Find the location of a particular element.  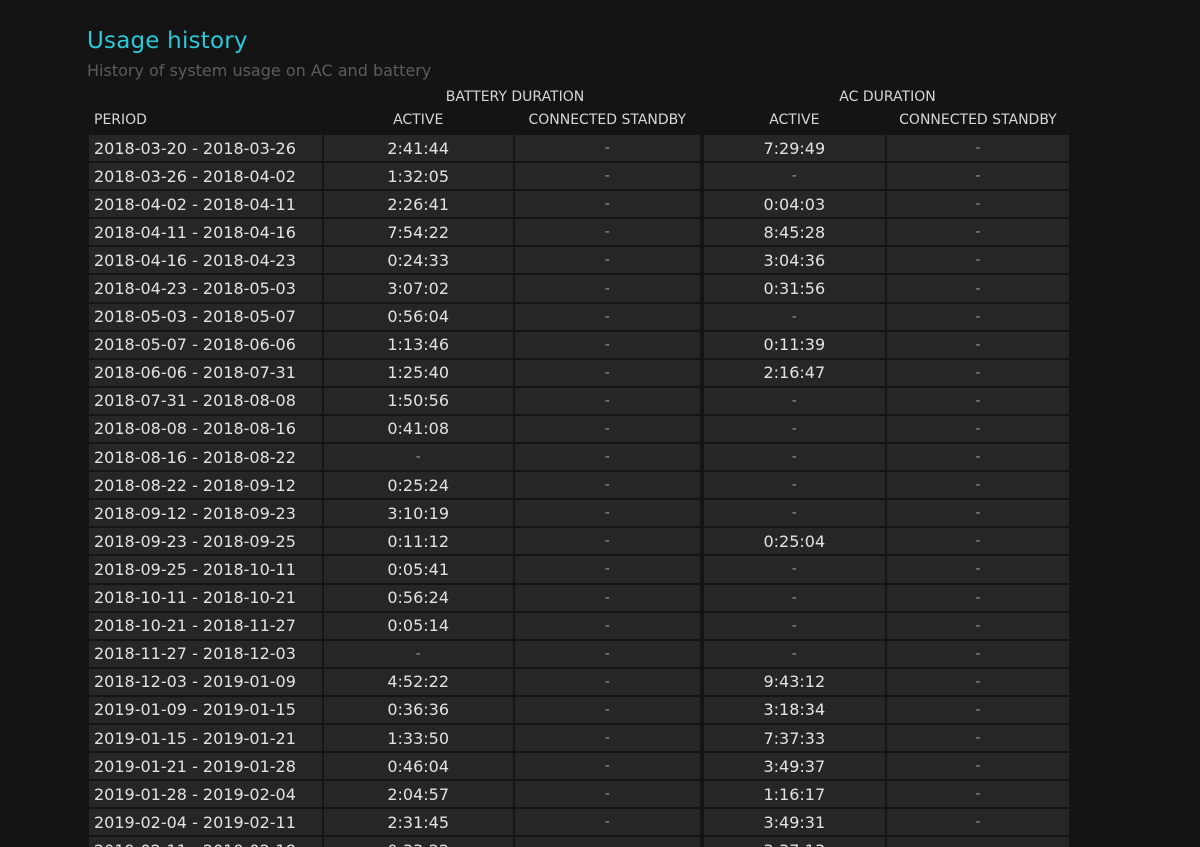

table-row: 2019-01-28 - 2019-02-04 2:04:57-1:16:17- is located at coordinates (579, 795).